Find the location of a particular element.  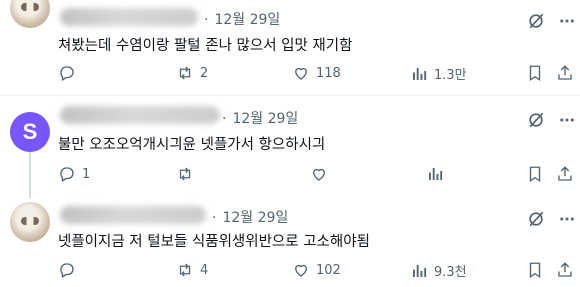

reply-count: 1 is located at coordinates (86, 174).